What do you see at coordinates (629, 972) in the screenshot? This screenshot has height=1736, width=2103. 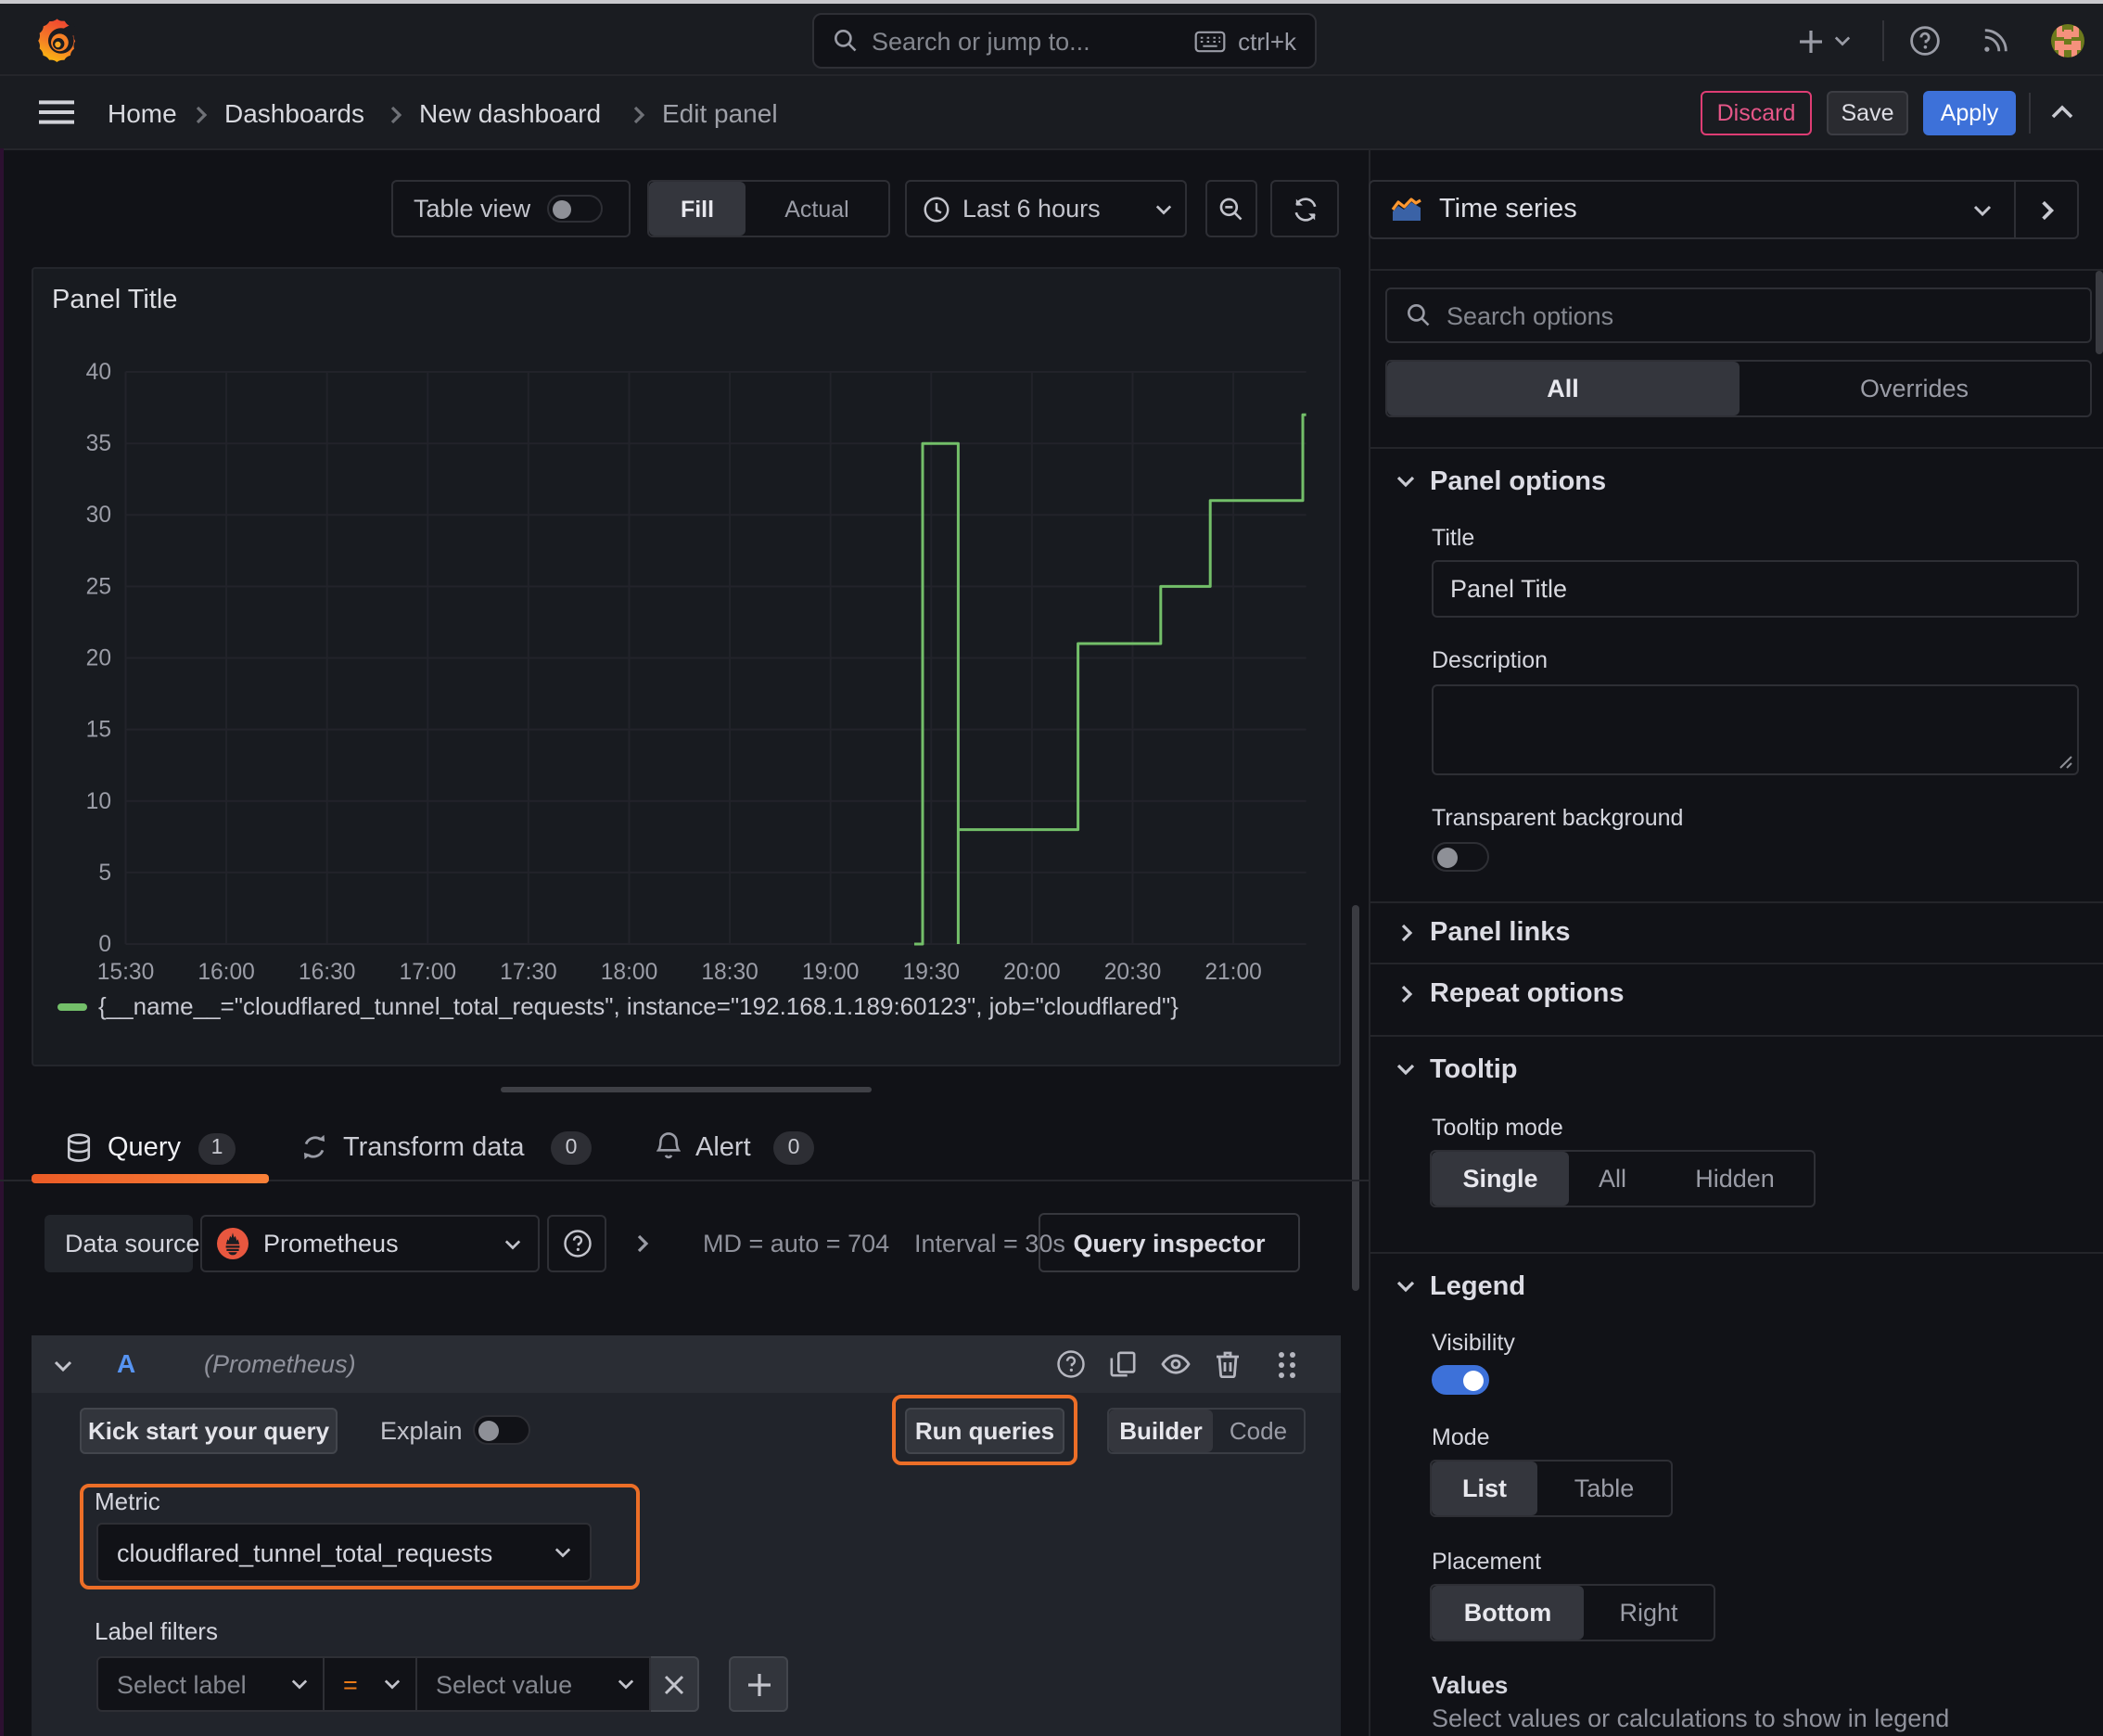 I see `svg-text: 18:00` at bounding box center [629, 972].